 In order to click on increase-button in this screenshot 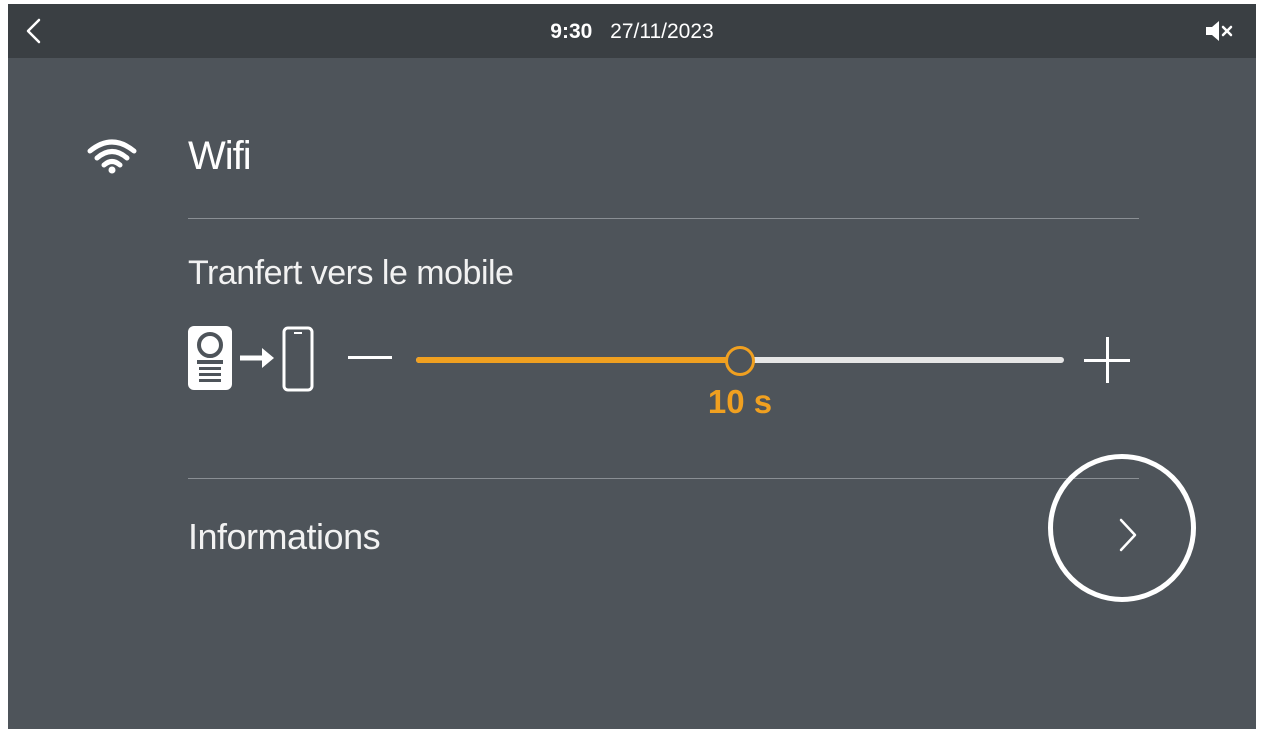, I will do `click(1107, 360)`.